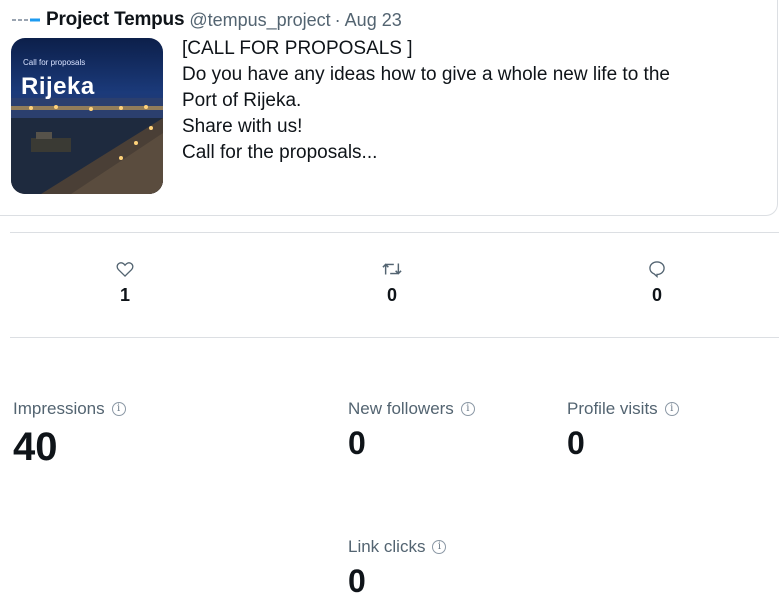 The height and width of the screenshot is (600, 781). I want to click on new-followers-label: New followers i, so click(411, 409).